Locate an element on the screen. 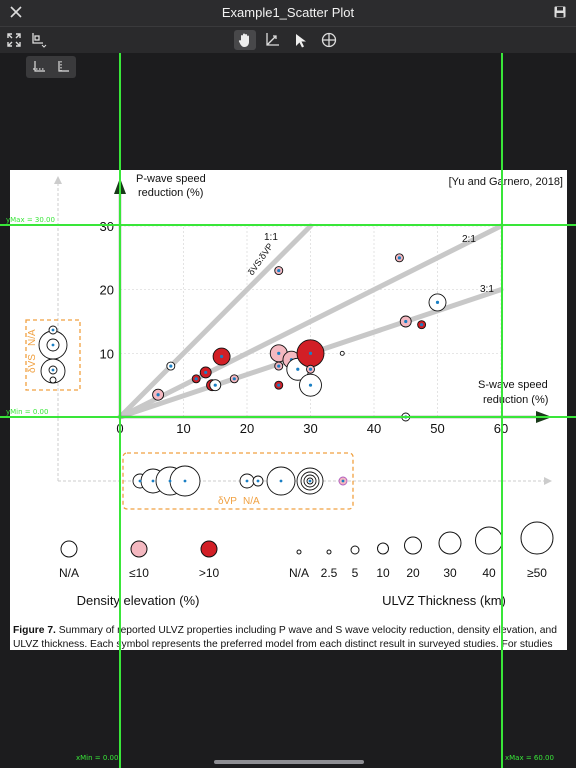 This screenshot has height=768, width=576. x-axis-label-line2: reduction (%) is located at coordinates (515, 400).